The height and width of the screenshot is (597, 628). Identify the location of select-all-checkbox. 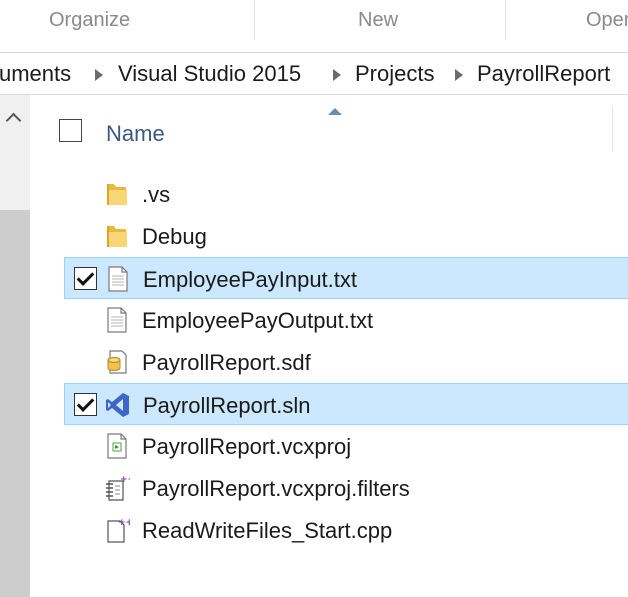
(70, 130).